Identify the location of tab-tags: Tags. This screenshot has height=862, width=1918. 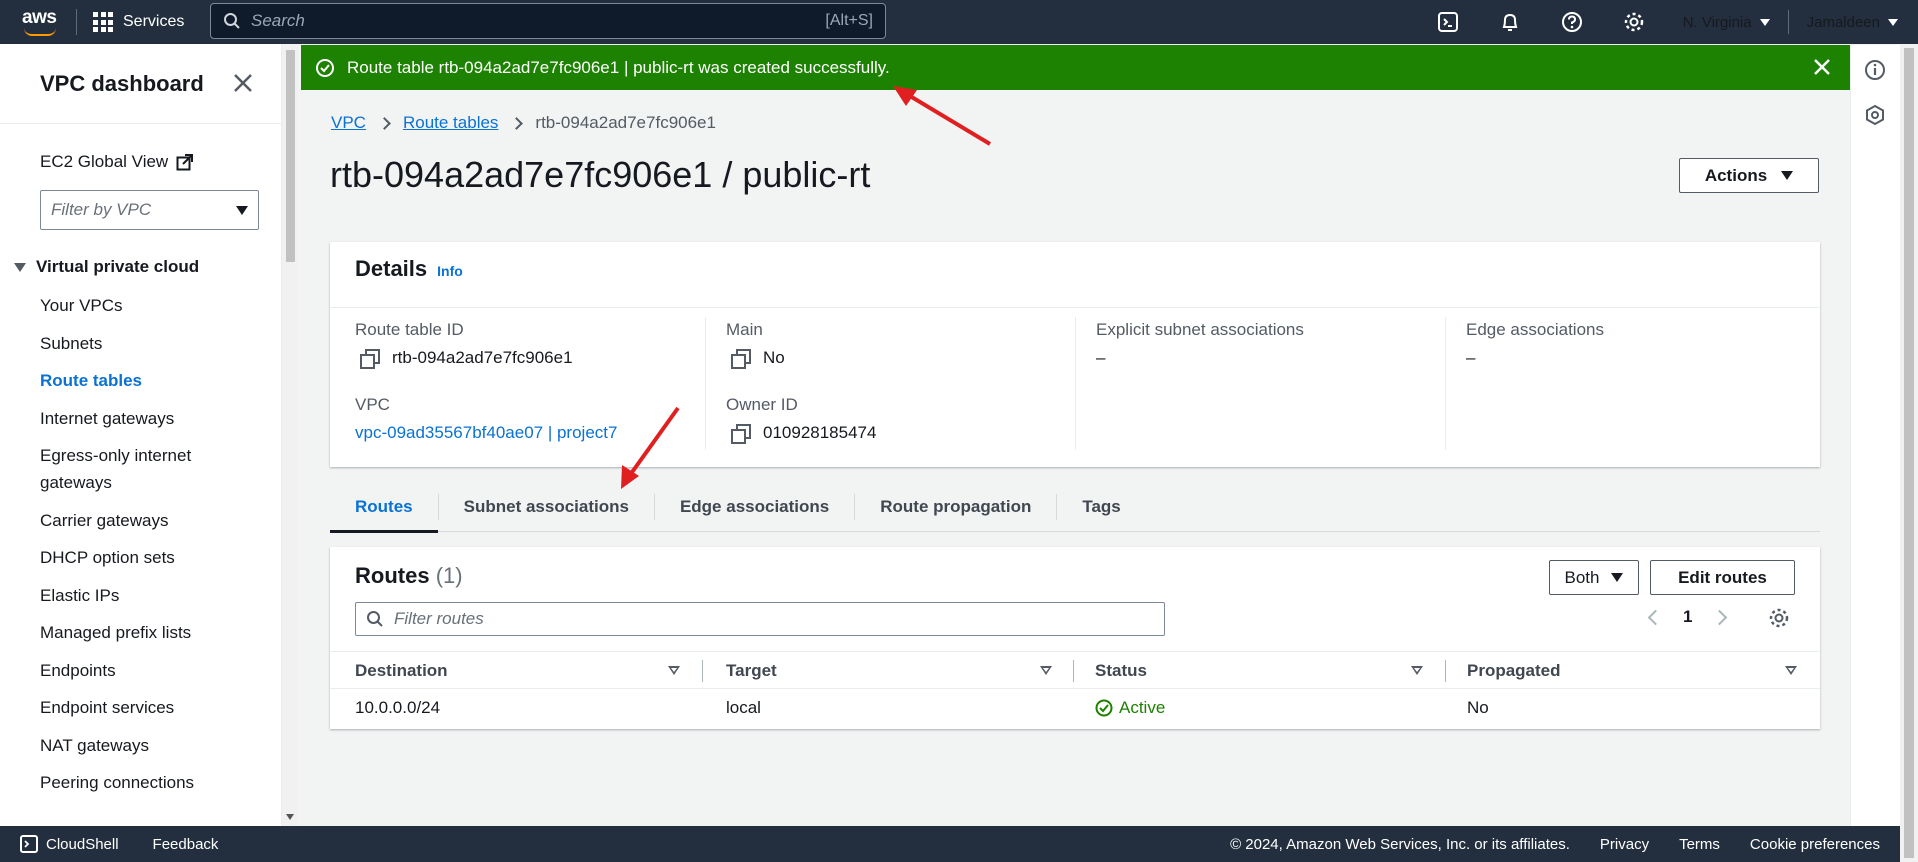
(1101, 507).